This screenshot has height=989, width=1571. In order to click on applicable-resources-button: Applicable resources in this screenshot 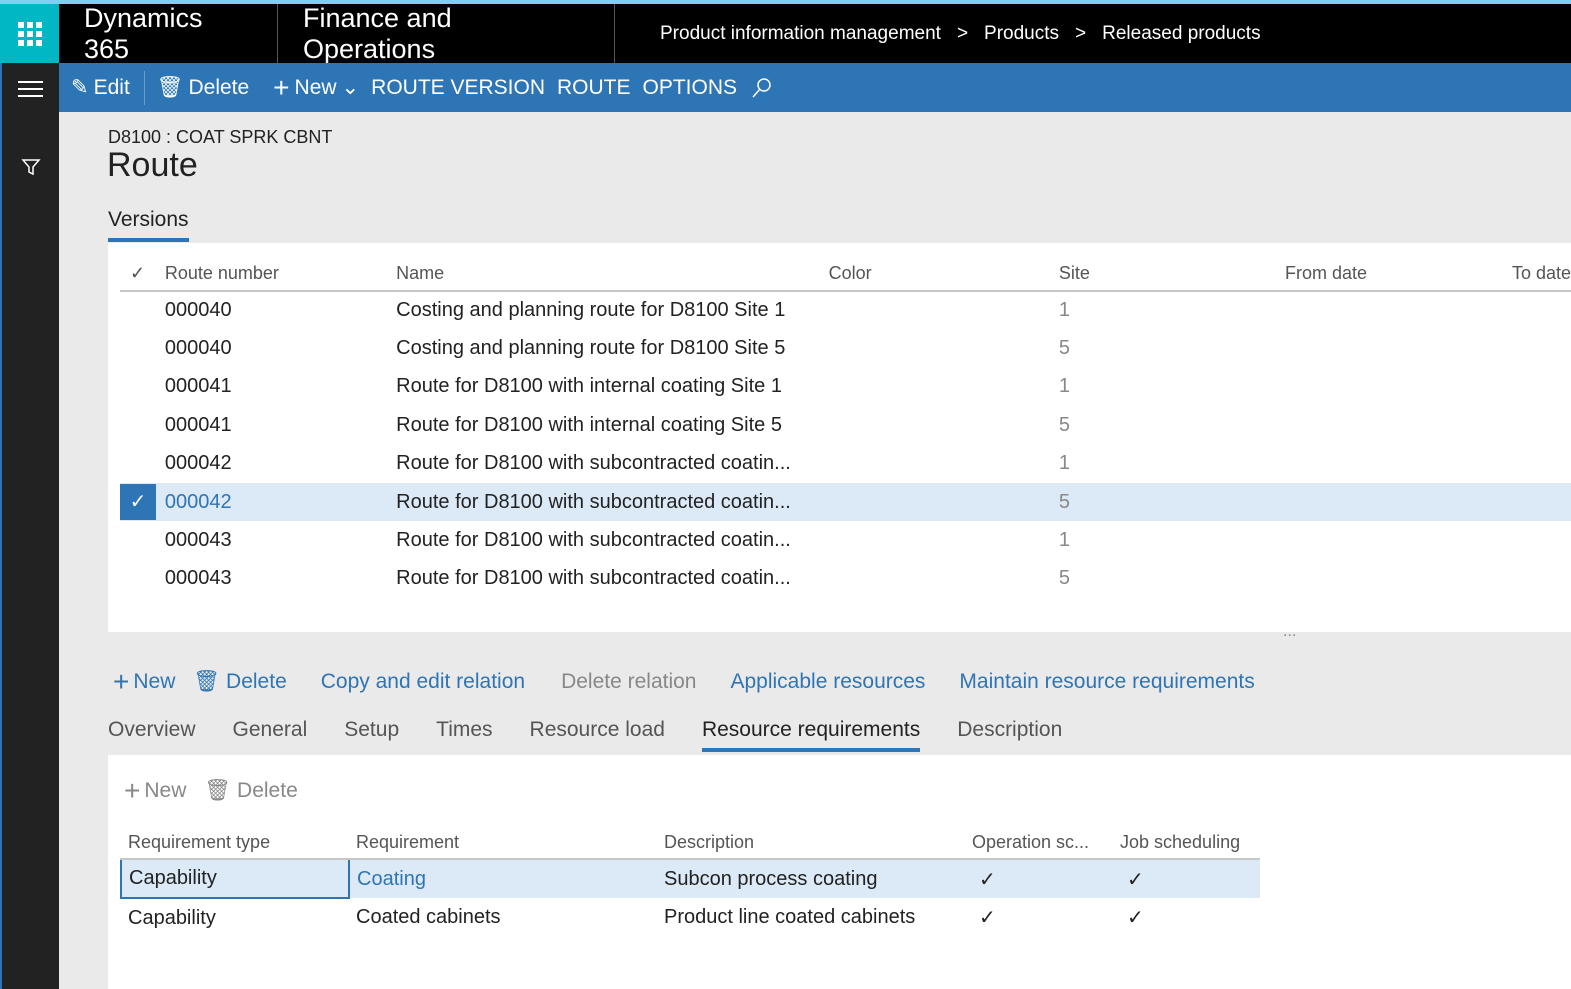, I will do `click(827, 682)`.